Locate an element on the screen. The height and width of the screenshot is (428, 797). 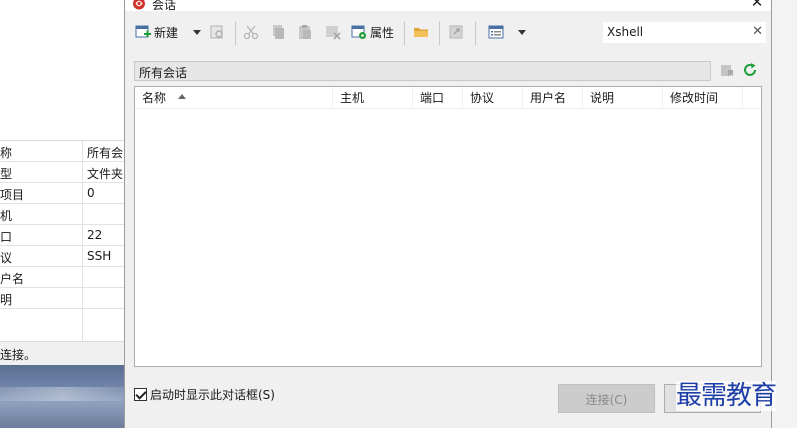
cut-icon is located at coordinates (251, 32).